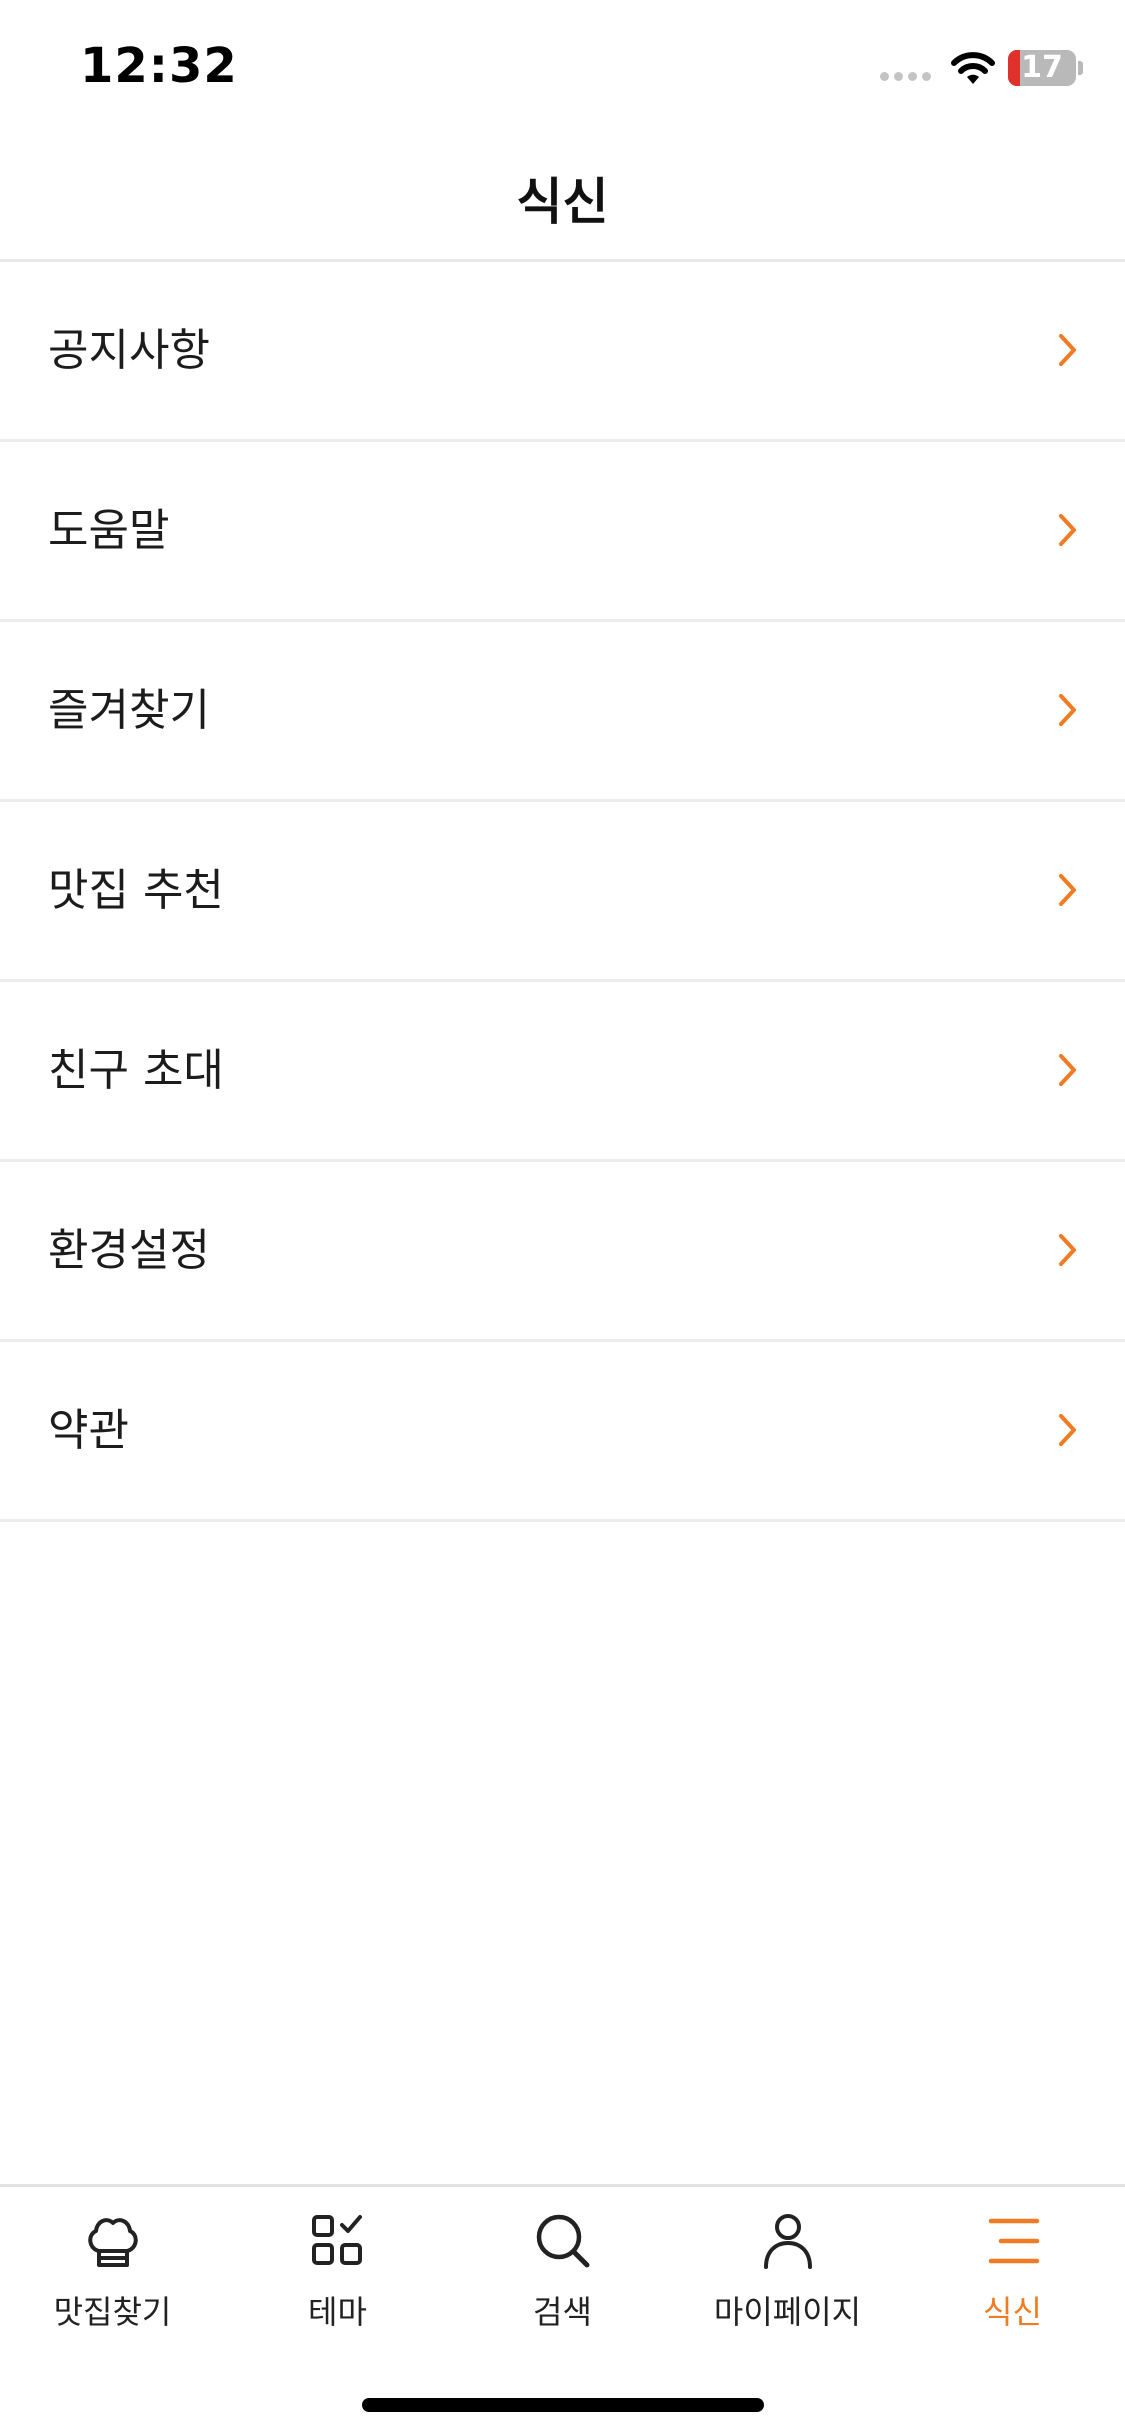 This screenshot has height=2436, width=1125. Describe the element at coordinates (109, 530) in the screenshot. I see `menu-item-label: 도움말` at that location.